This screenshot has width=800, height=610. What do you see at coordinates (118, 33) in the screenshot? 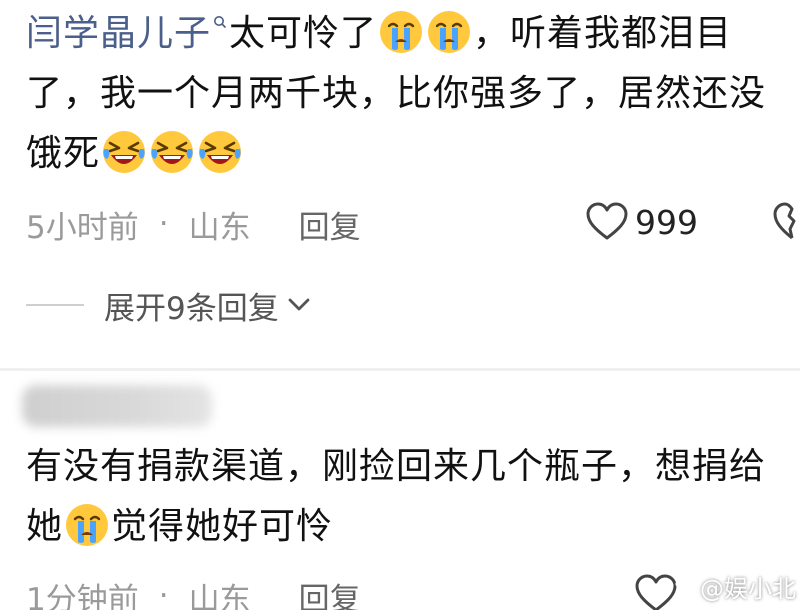
I see `comment-author-name: 闫学晶儿子` at bounding box center [118, 33].